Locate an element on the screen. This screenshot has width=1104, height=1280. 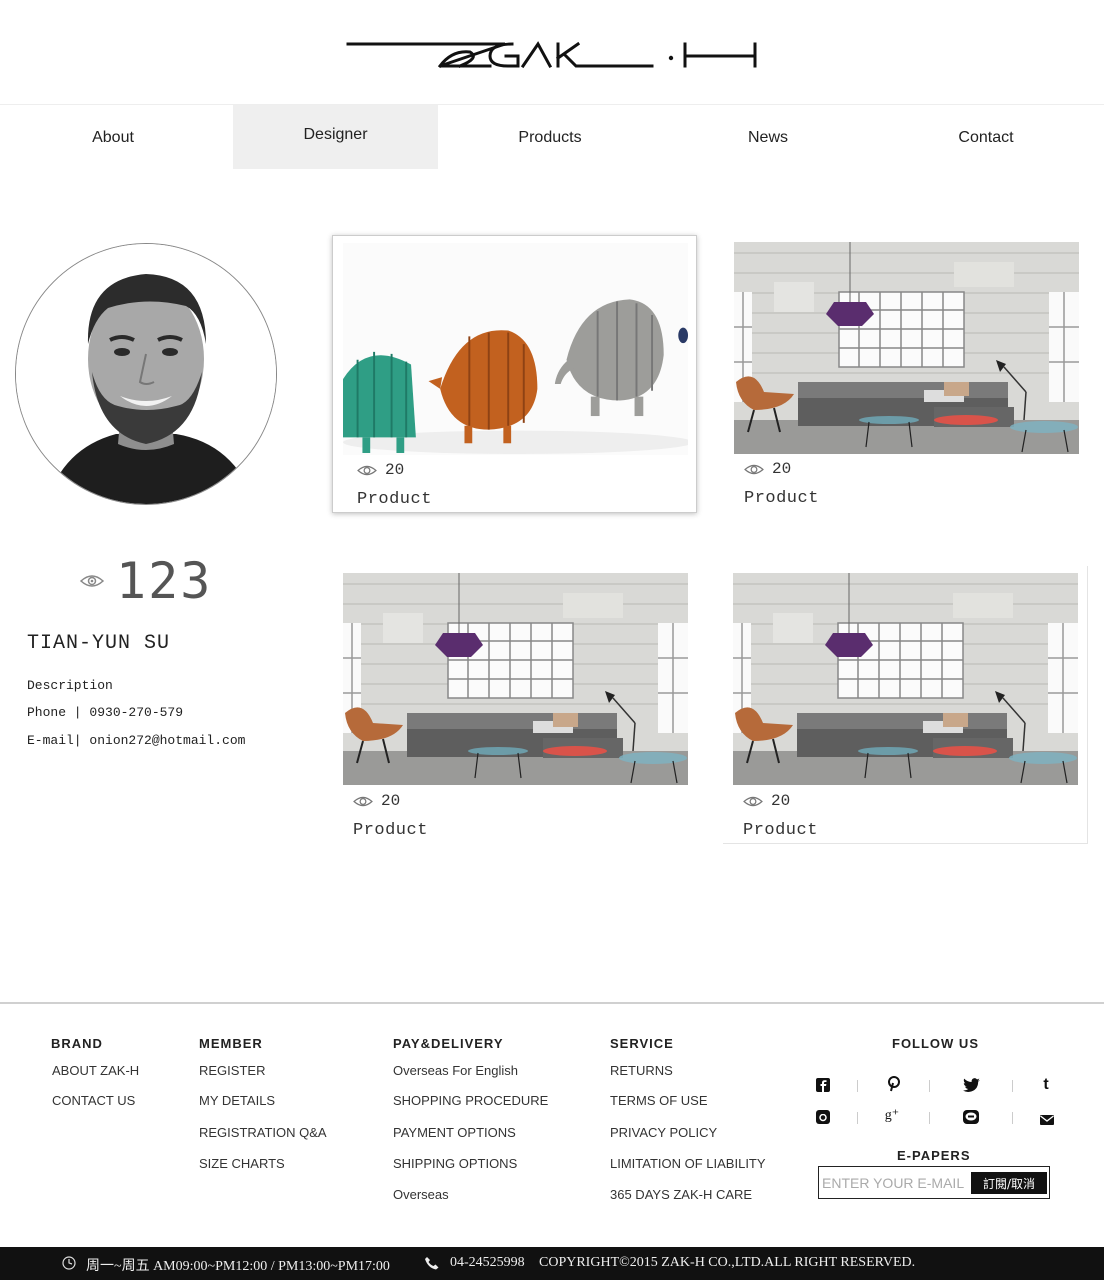
business-hours: 周一~周五 AM09:00~PM12:00 / PM13:00~PM17:00 is located at coordinates (238, 1266).